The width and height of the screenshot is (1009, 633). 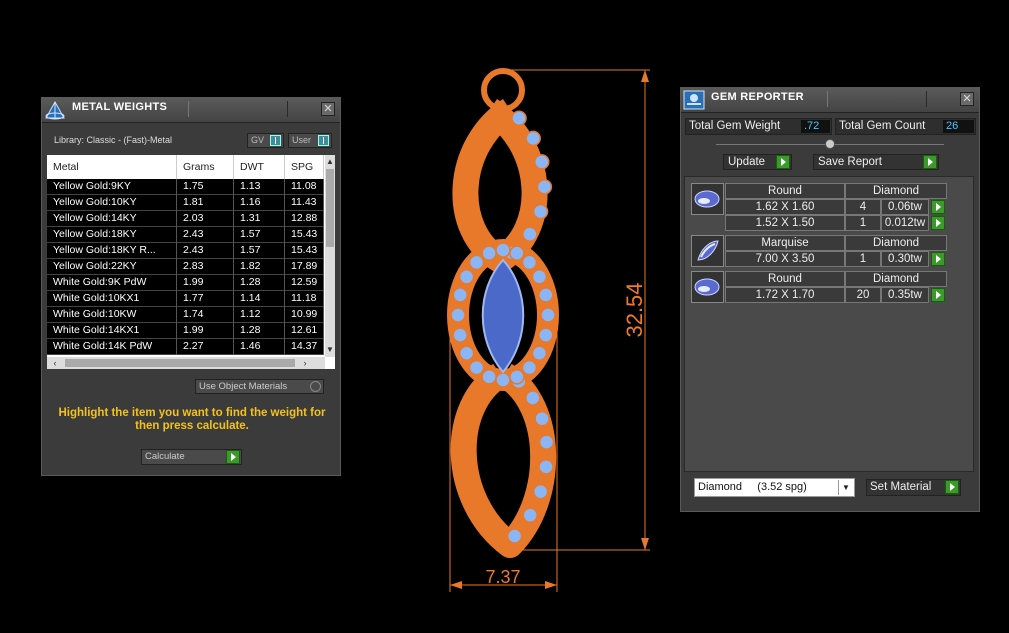 I want to click on table-row: White Gold:14KX1 1.99 1.28 12.61, so click(x=185, y=331).